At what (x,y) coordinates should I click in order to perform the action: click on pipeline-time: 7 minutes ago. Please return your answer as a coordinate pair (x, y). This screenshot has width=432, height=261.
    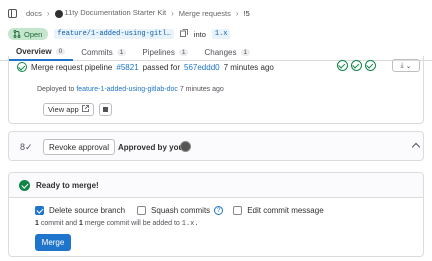
    Looking at the image, I should click on (248, 67).